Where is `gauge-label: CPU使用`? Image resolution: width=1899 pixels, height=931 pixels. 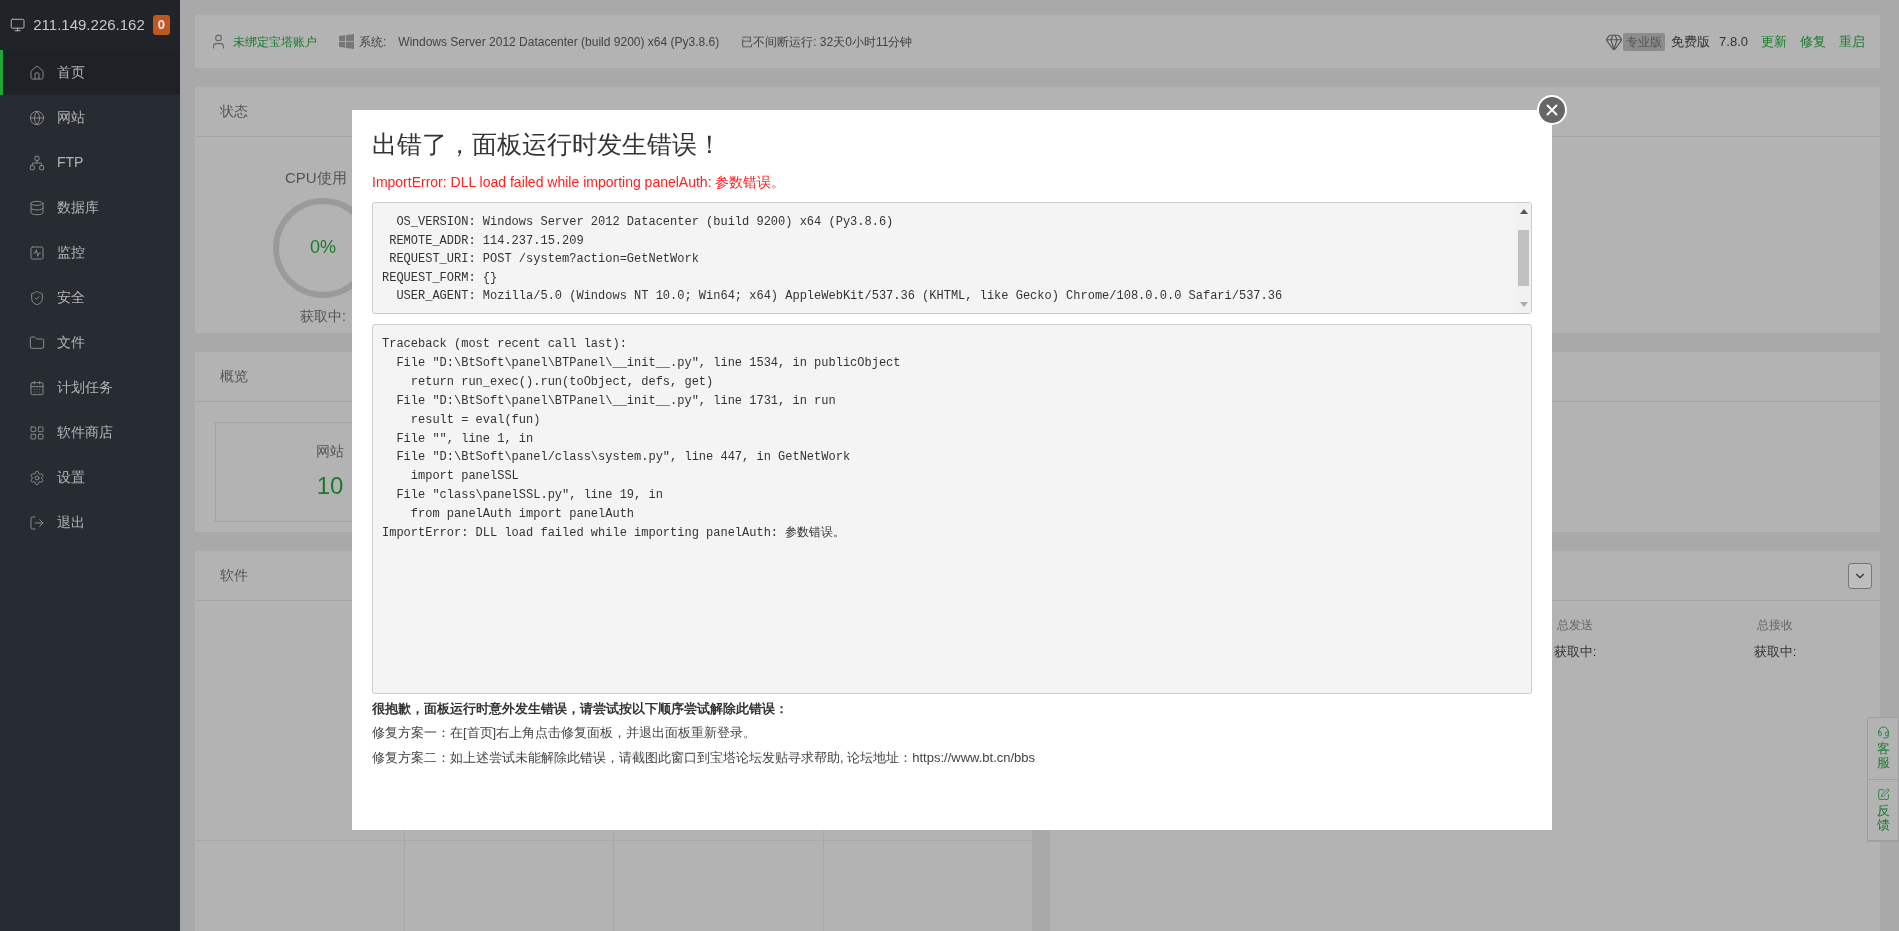 gauge-label: CPU使用 is located at coordinates (316, 178).